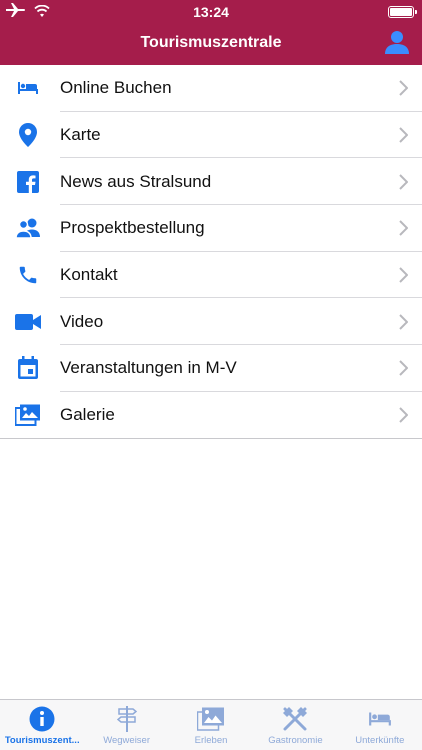 The image size is (422, 750). What do you see at coordinates (127, 740) in the screenshot?
I see `tab-label: Wegweiser` at bounding box center [127, 740].